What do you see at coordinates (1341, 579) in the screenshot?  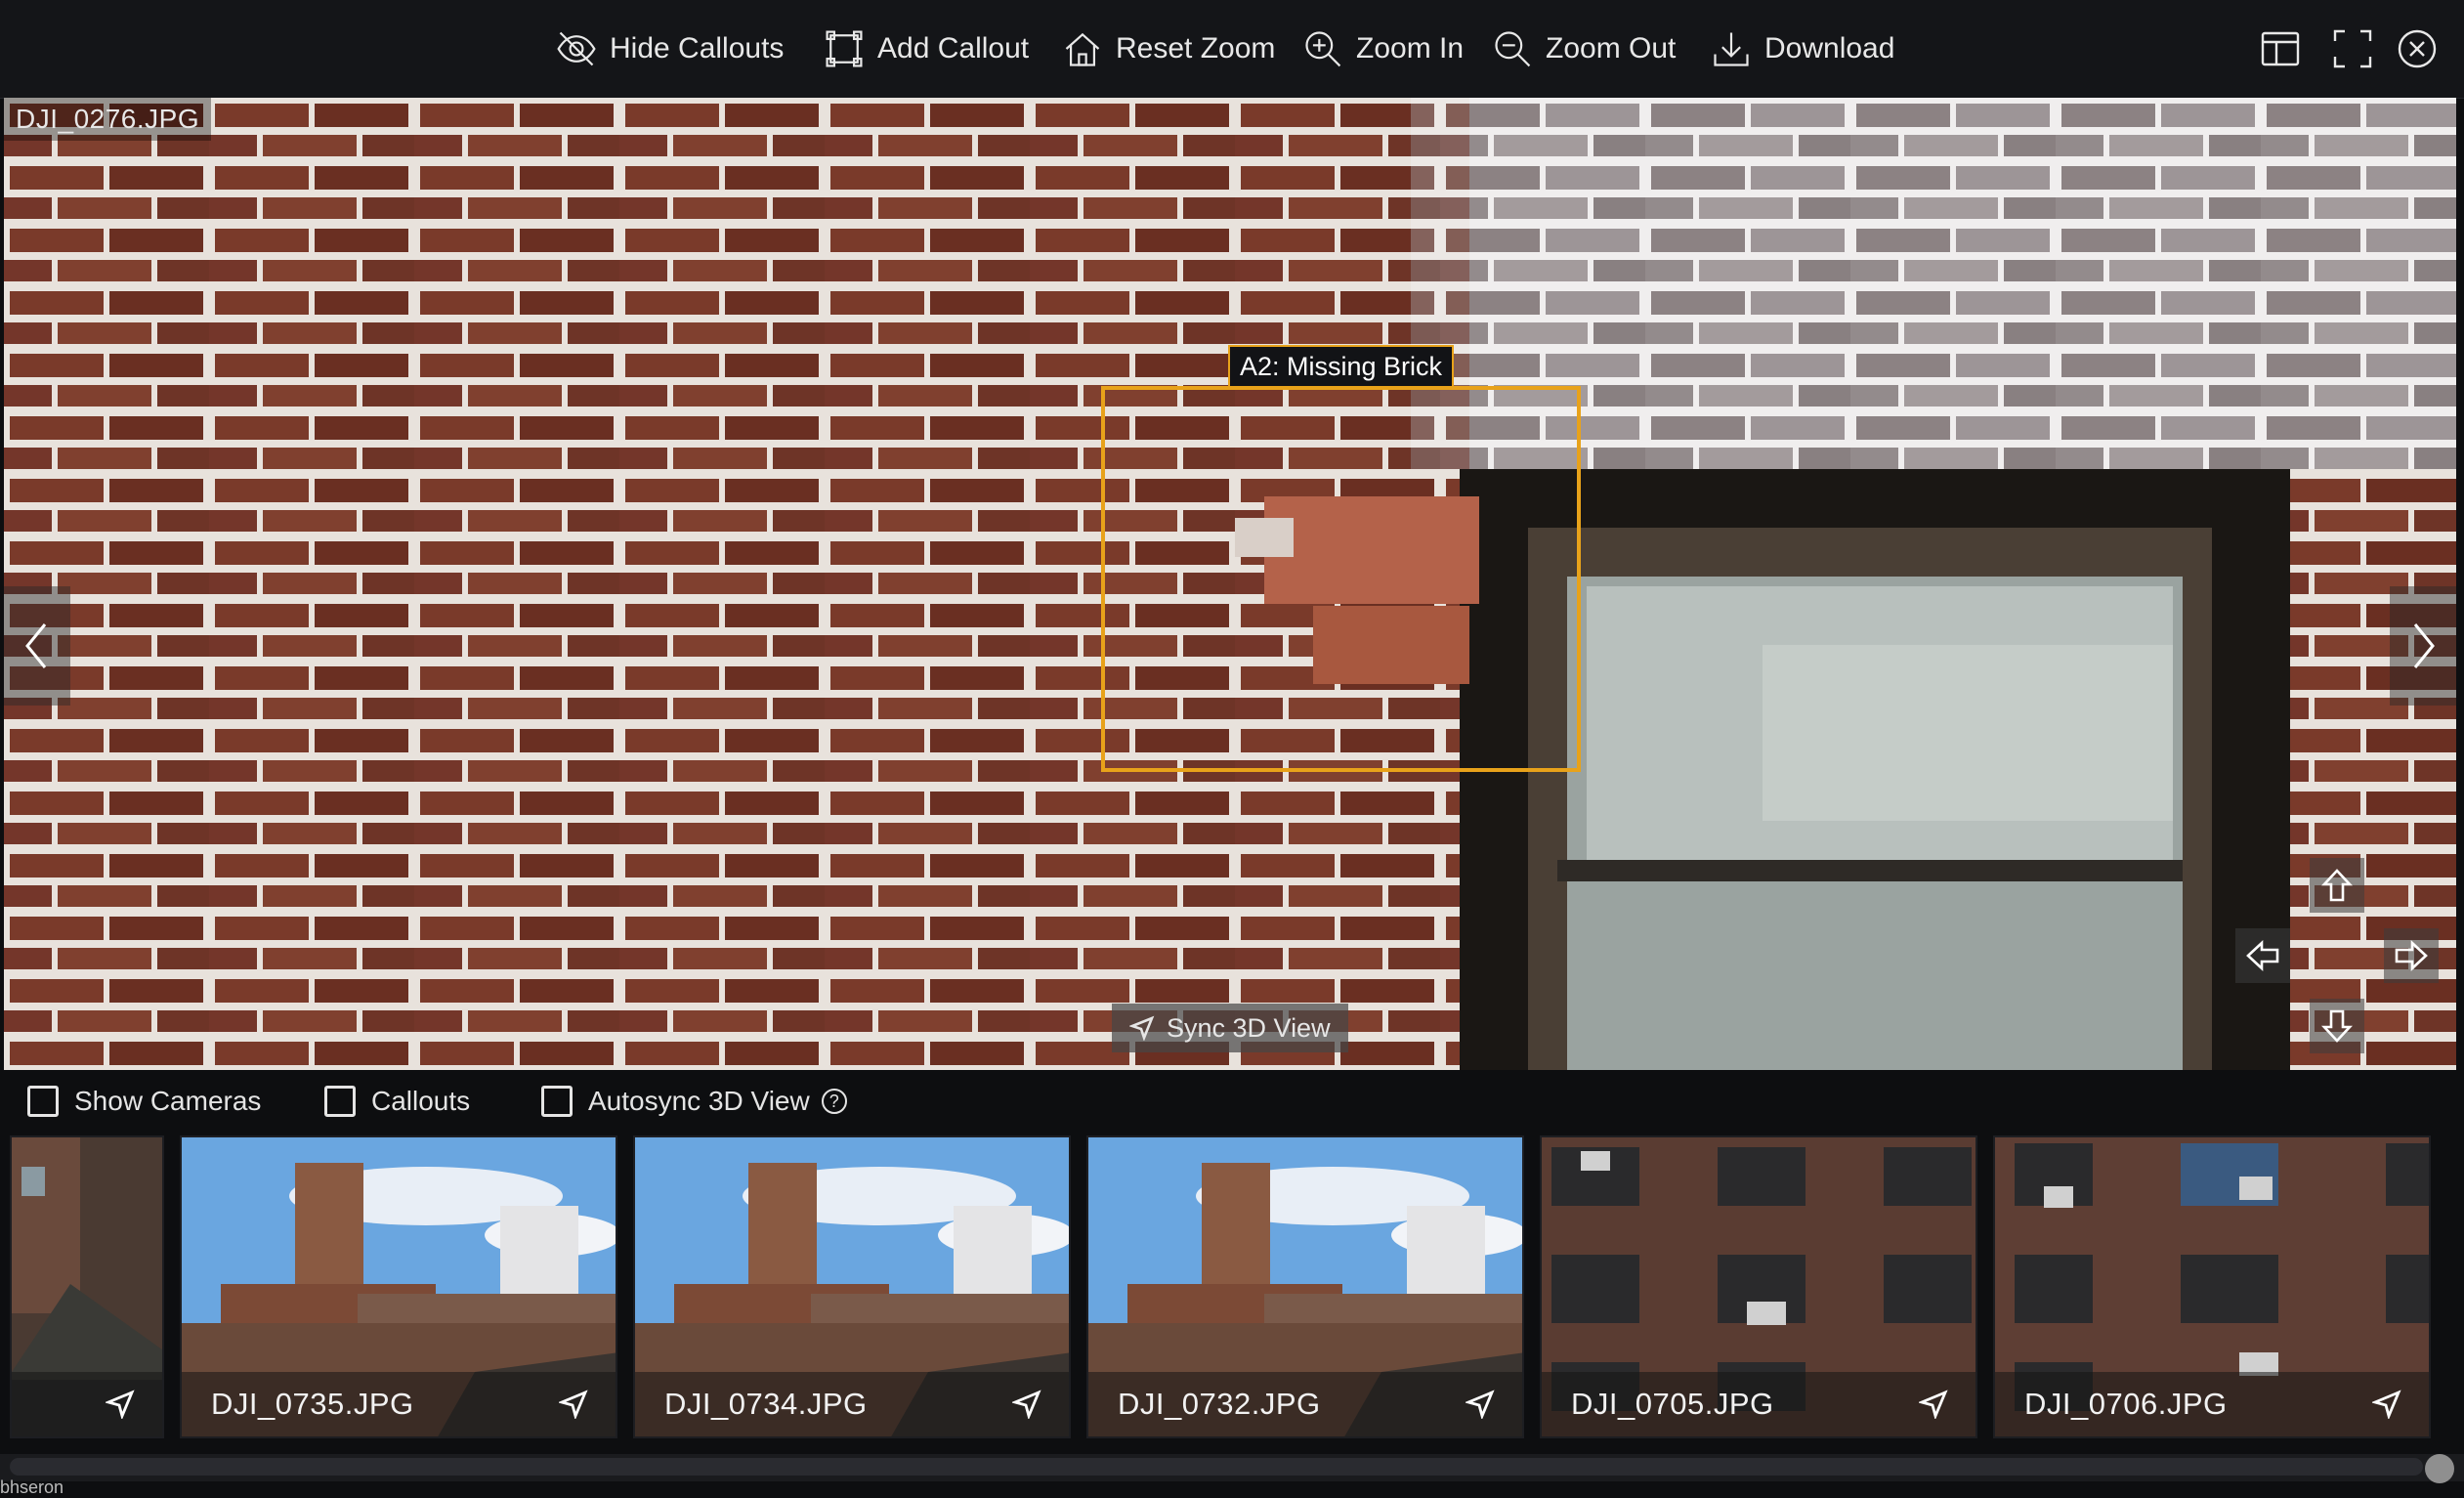 I see `callout-box` at bounding box center [1341, 579].